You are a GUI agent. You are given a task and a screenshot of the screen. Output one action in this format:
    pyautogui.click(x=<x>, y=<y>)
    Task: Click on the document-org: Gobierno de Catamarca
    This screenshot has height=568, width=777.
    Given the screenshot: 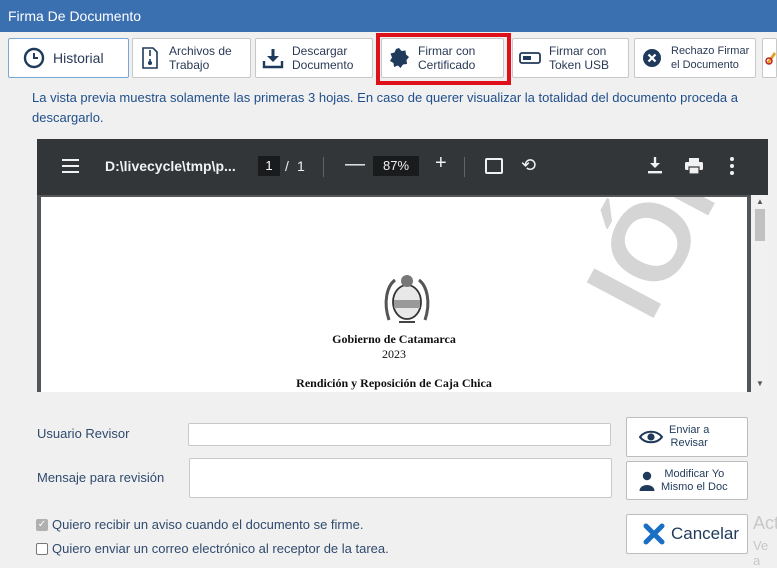 What is the action you would take?
    pyautogui.click(x=394, y=339)
    